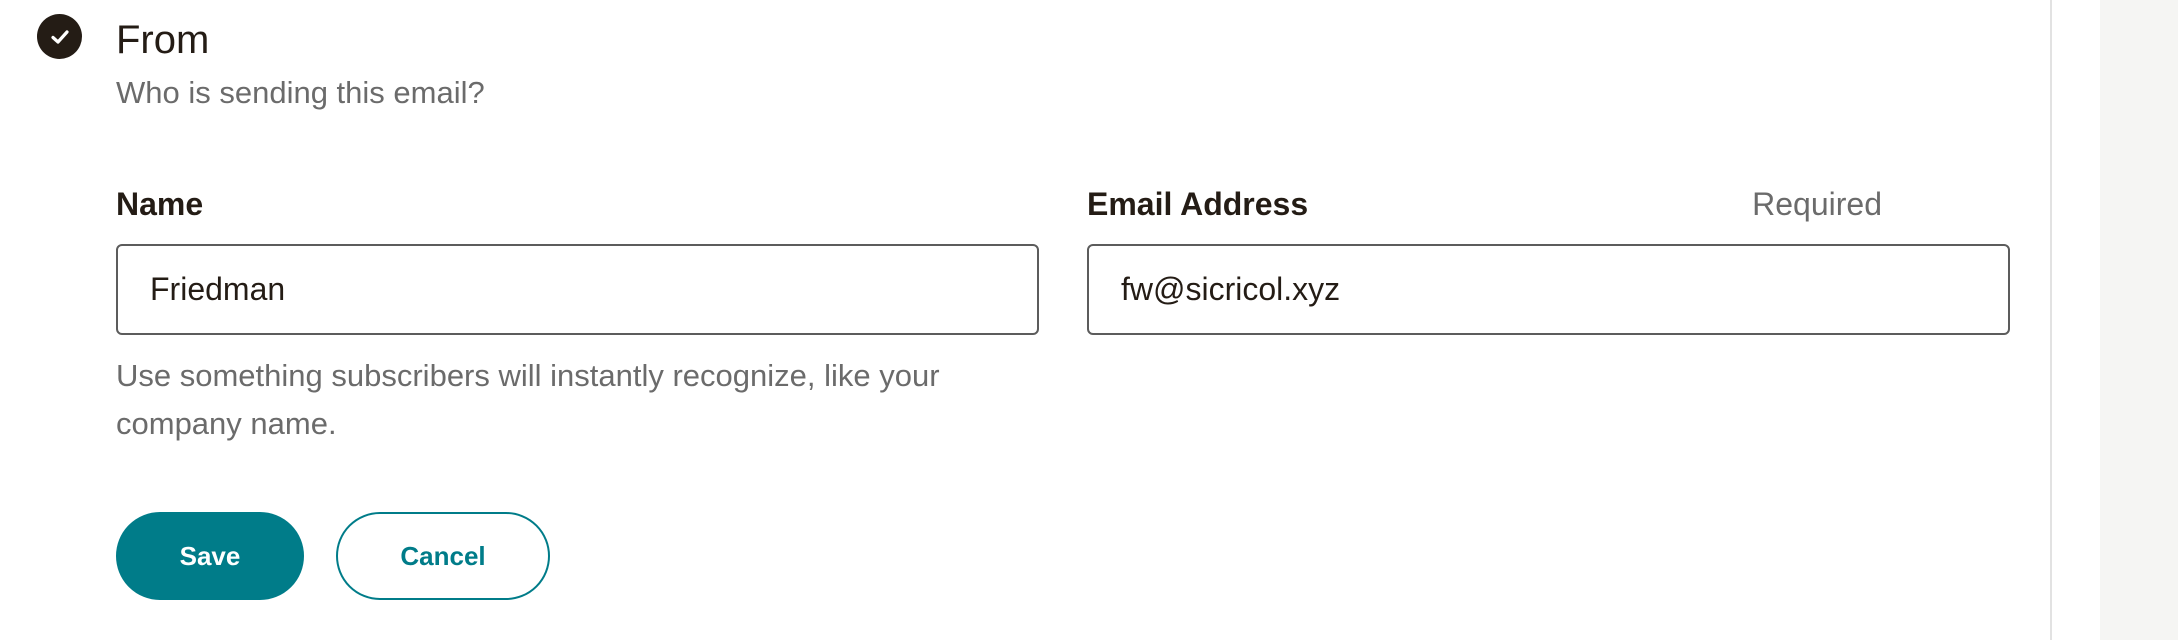 This screenshot has height=640, width=2178. Describe the element at coordinates (577, 289) in the screenshot. I see `name-input` at that location.